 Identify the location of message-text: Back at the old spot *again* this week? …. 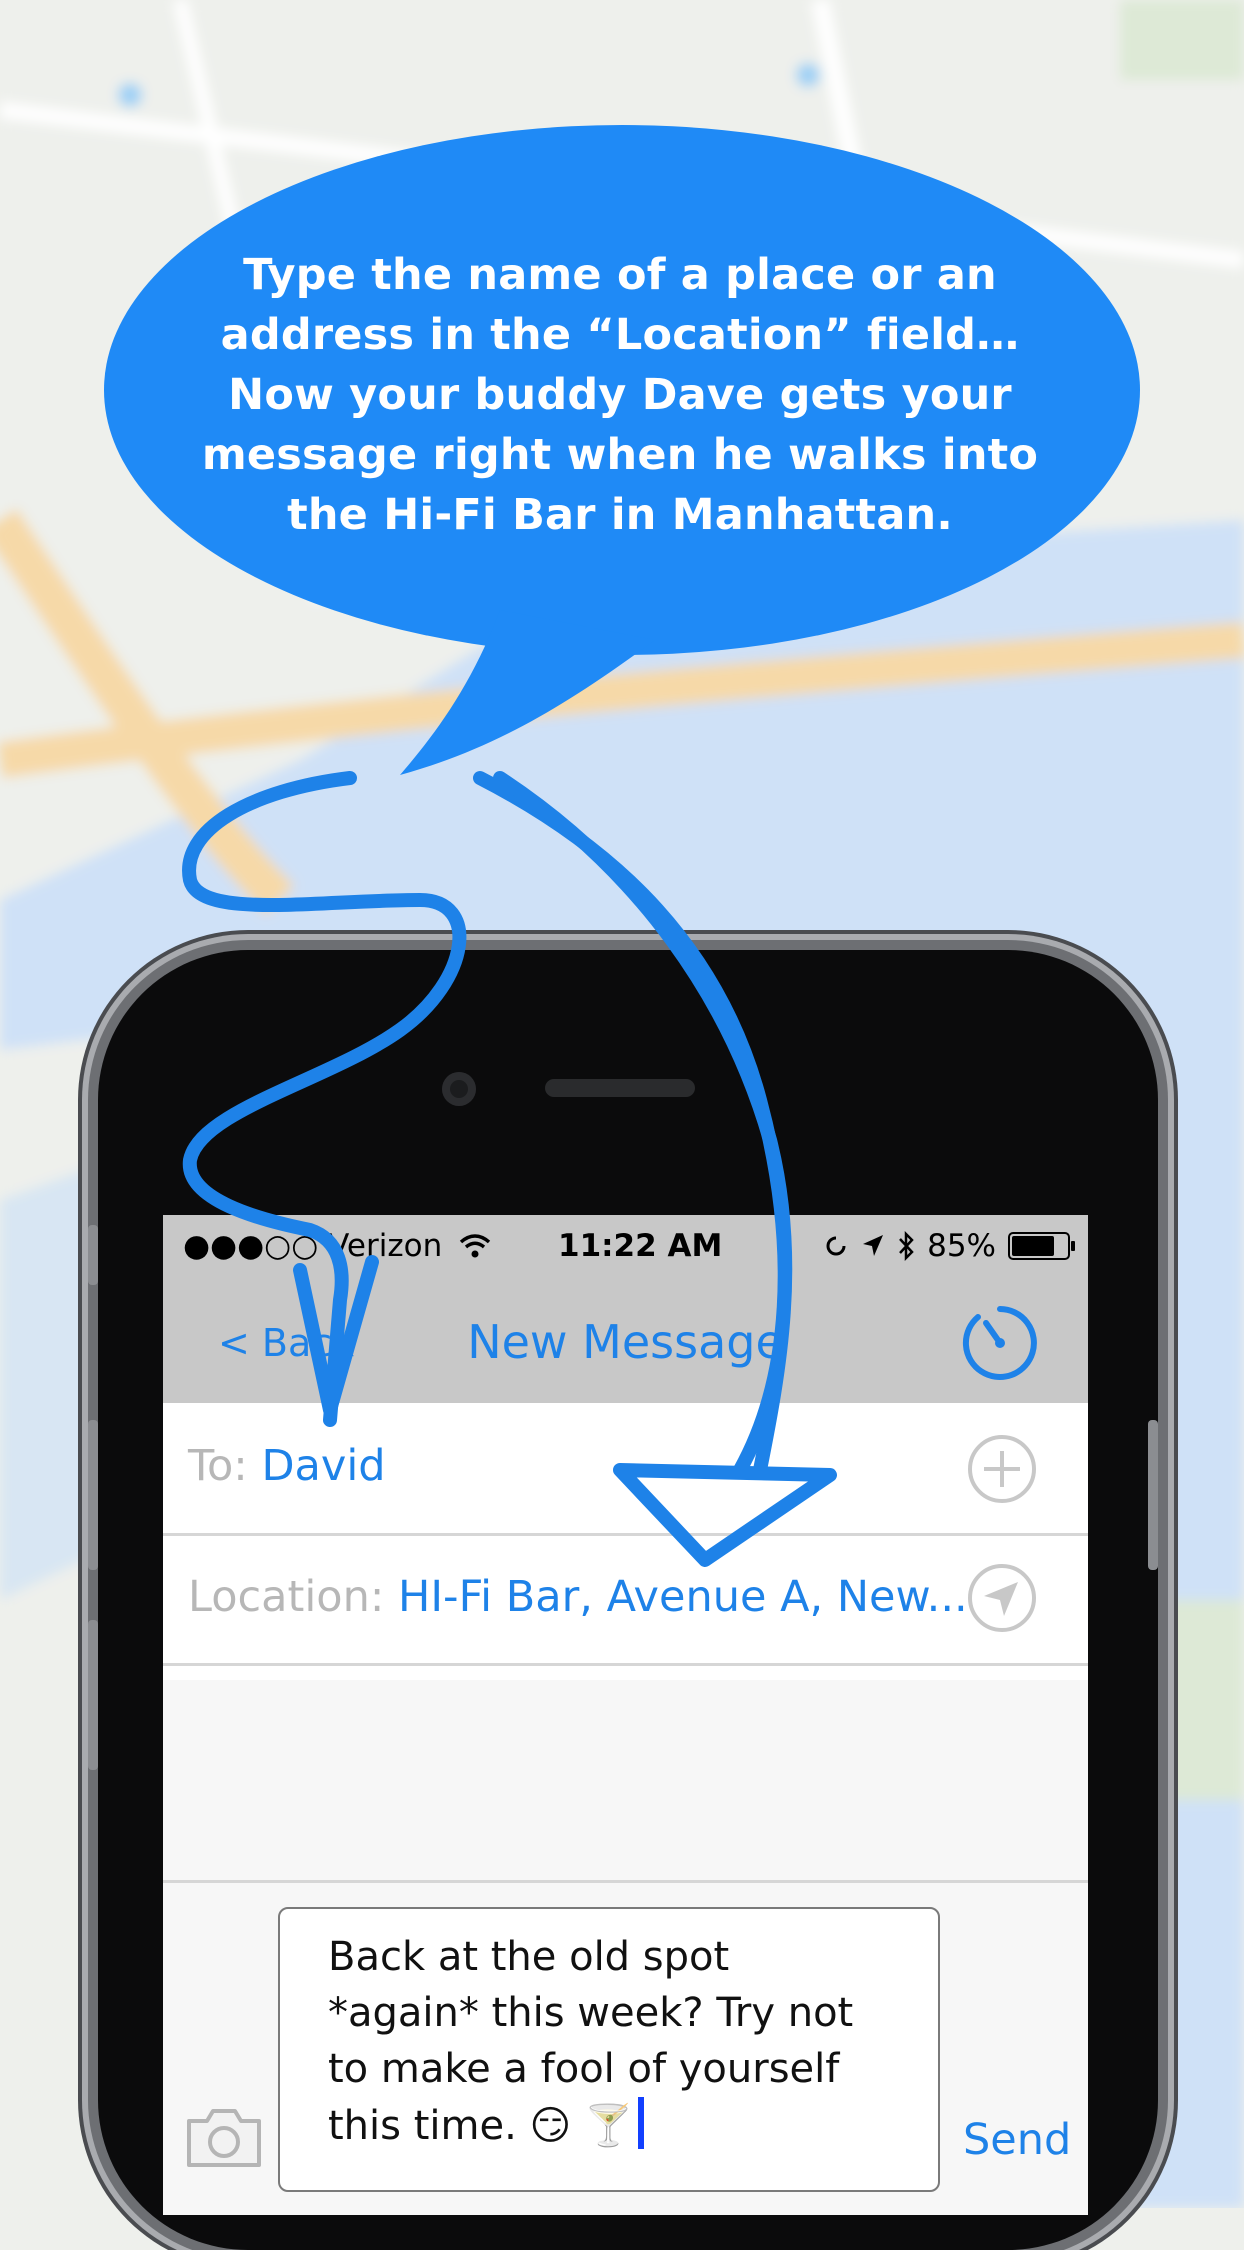
(591, 2041).